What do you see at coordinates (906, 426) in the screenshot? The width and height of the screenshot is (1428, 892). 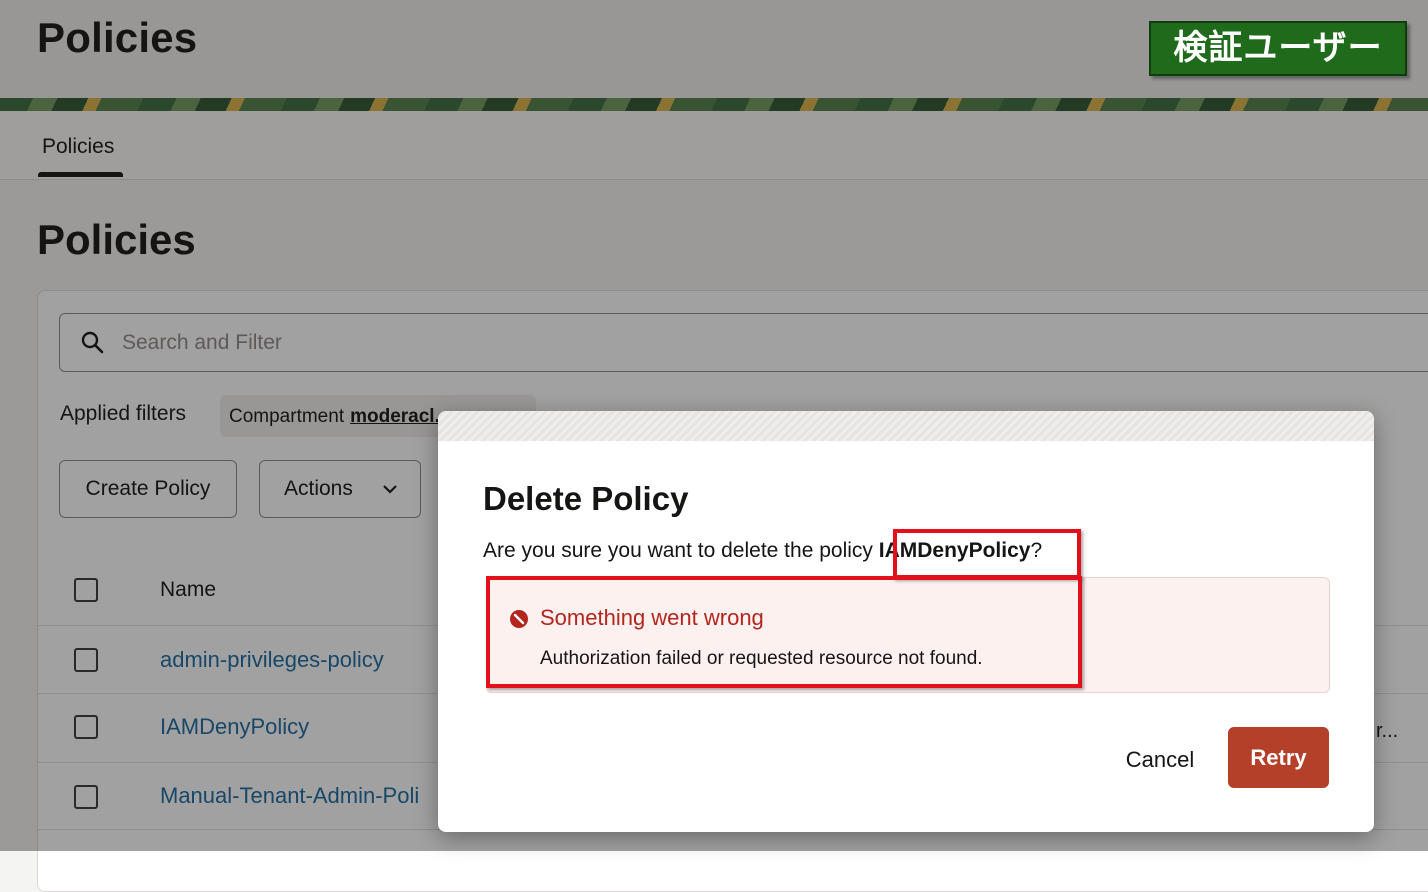 I see `dialog-header-pattern` at bounding box center [906, 426].